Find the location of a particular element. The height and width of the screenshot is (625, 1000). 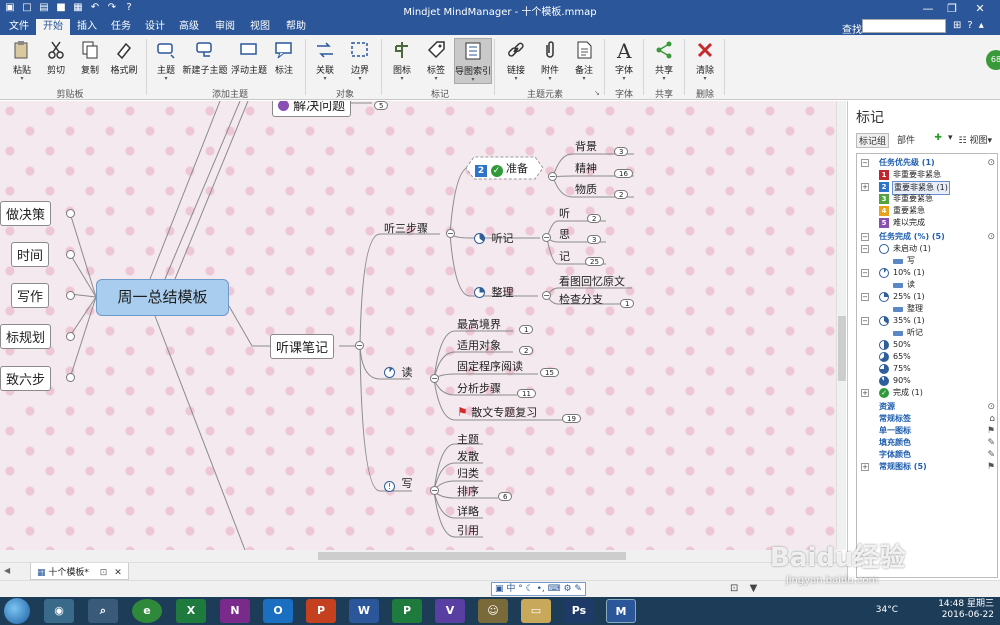

tree-item: 75% is located at coordinates (927, 369).